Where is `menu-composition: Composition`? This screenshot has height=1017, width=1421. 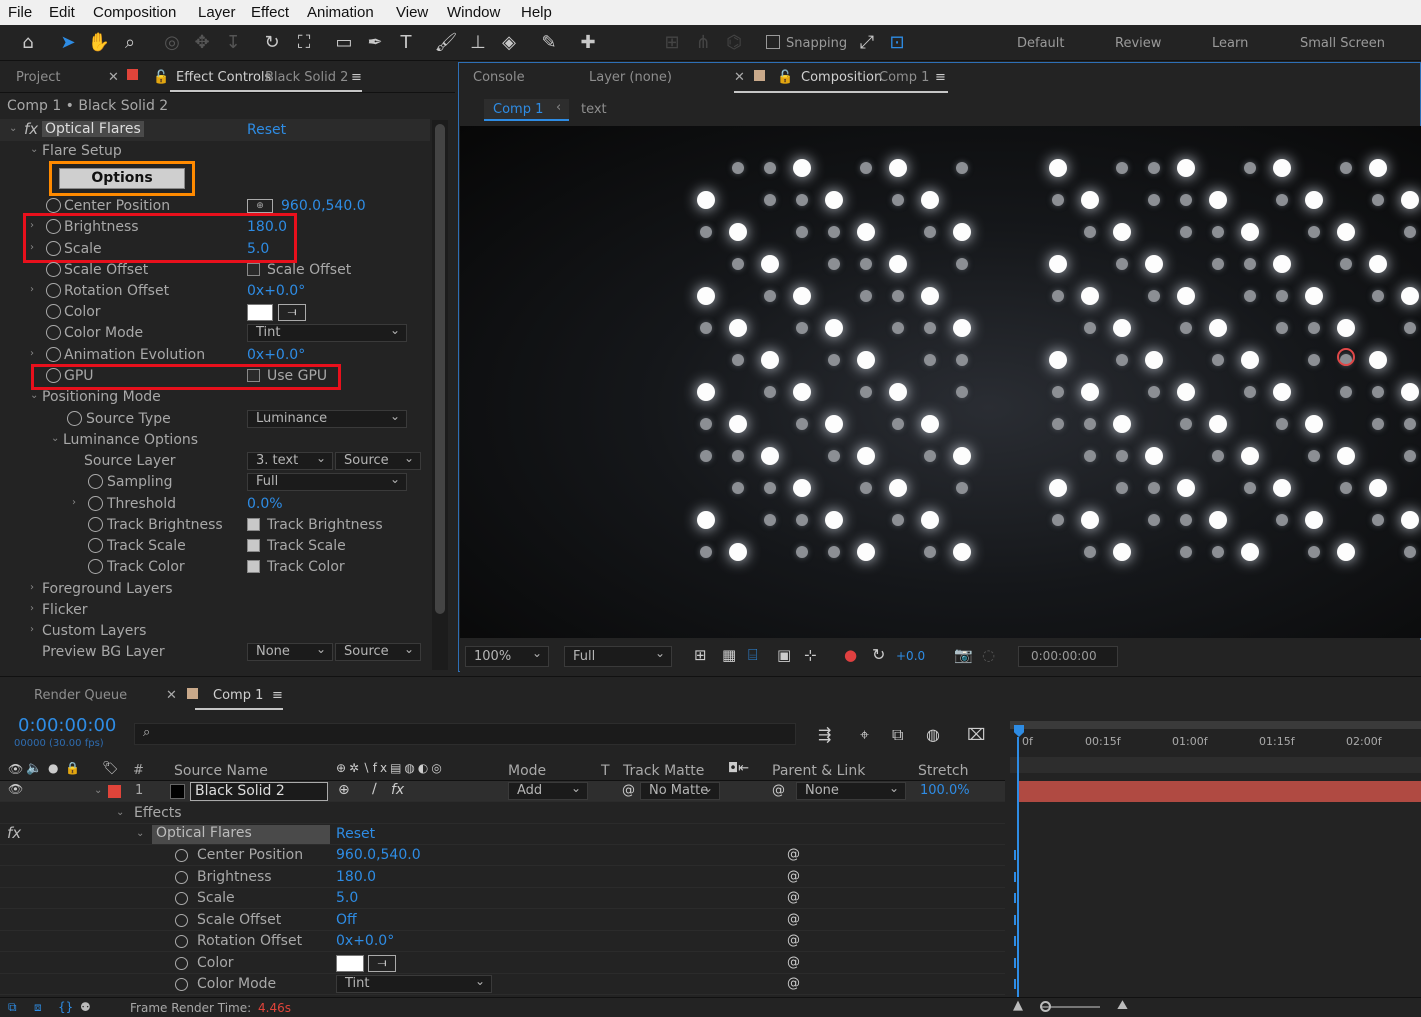 menu-composition: Composition is located at coordinates (134, 12).